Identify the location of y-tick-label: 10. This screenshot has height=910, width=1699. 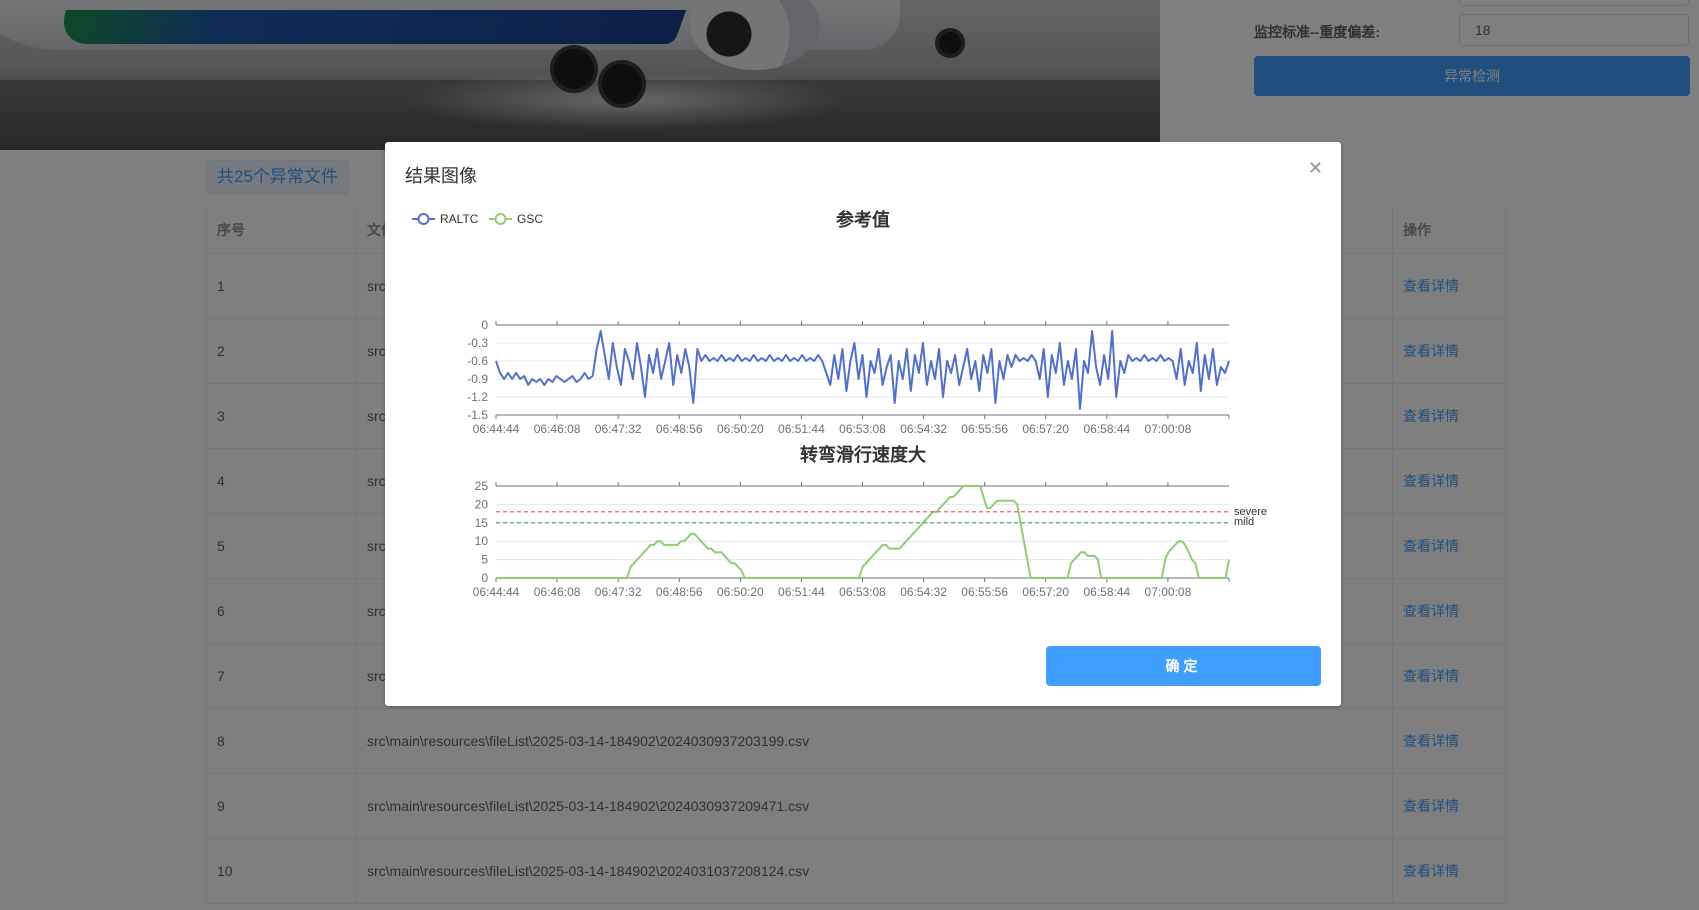
(482, 541).